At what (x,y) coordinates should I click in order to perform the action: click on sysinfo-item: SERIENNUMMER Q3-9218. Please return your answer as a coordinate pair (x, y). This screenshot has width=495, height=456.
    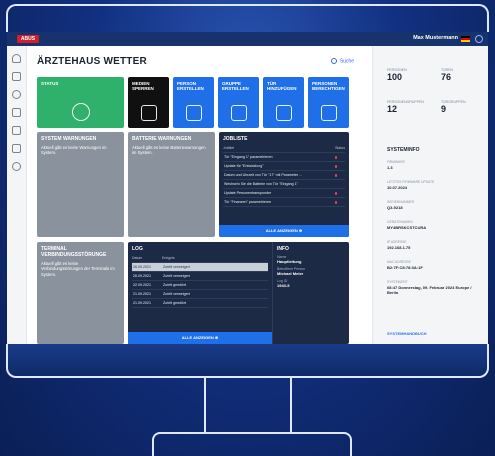
    Looking at the image, I should click on (400, 205).